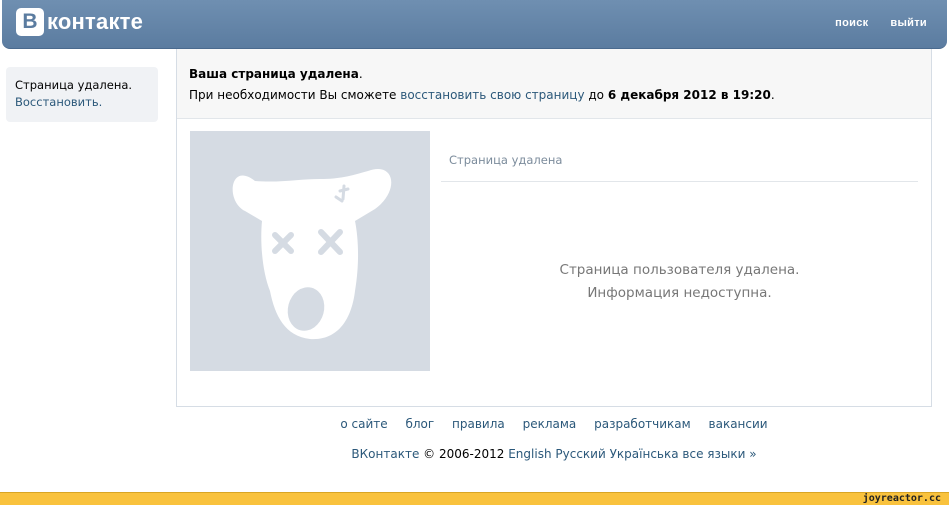  Describe the element at coordinates (474, 498) in the screenshot. I see `watermark-bar: joyreactor.cc` at that location.